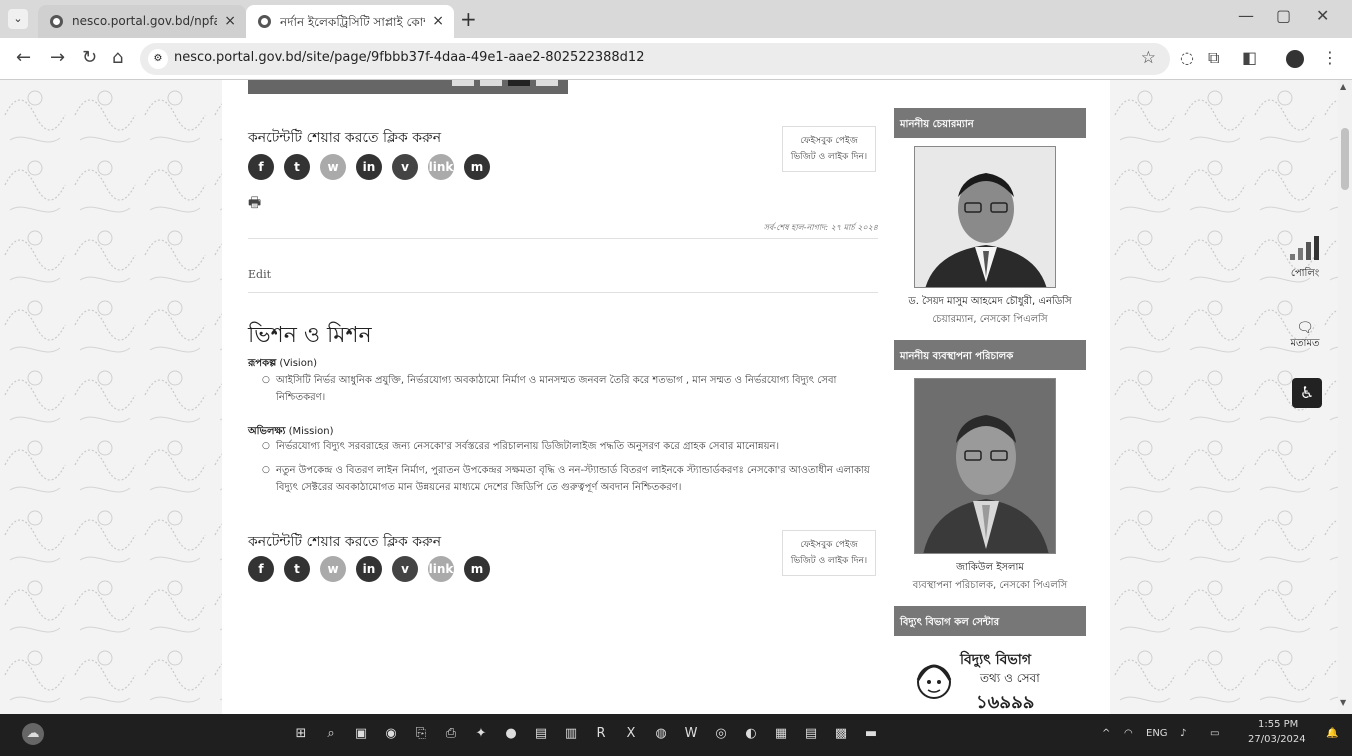  I want to click on restore-button: ▢, so click(1283, 15).